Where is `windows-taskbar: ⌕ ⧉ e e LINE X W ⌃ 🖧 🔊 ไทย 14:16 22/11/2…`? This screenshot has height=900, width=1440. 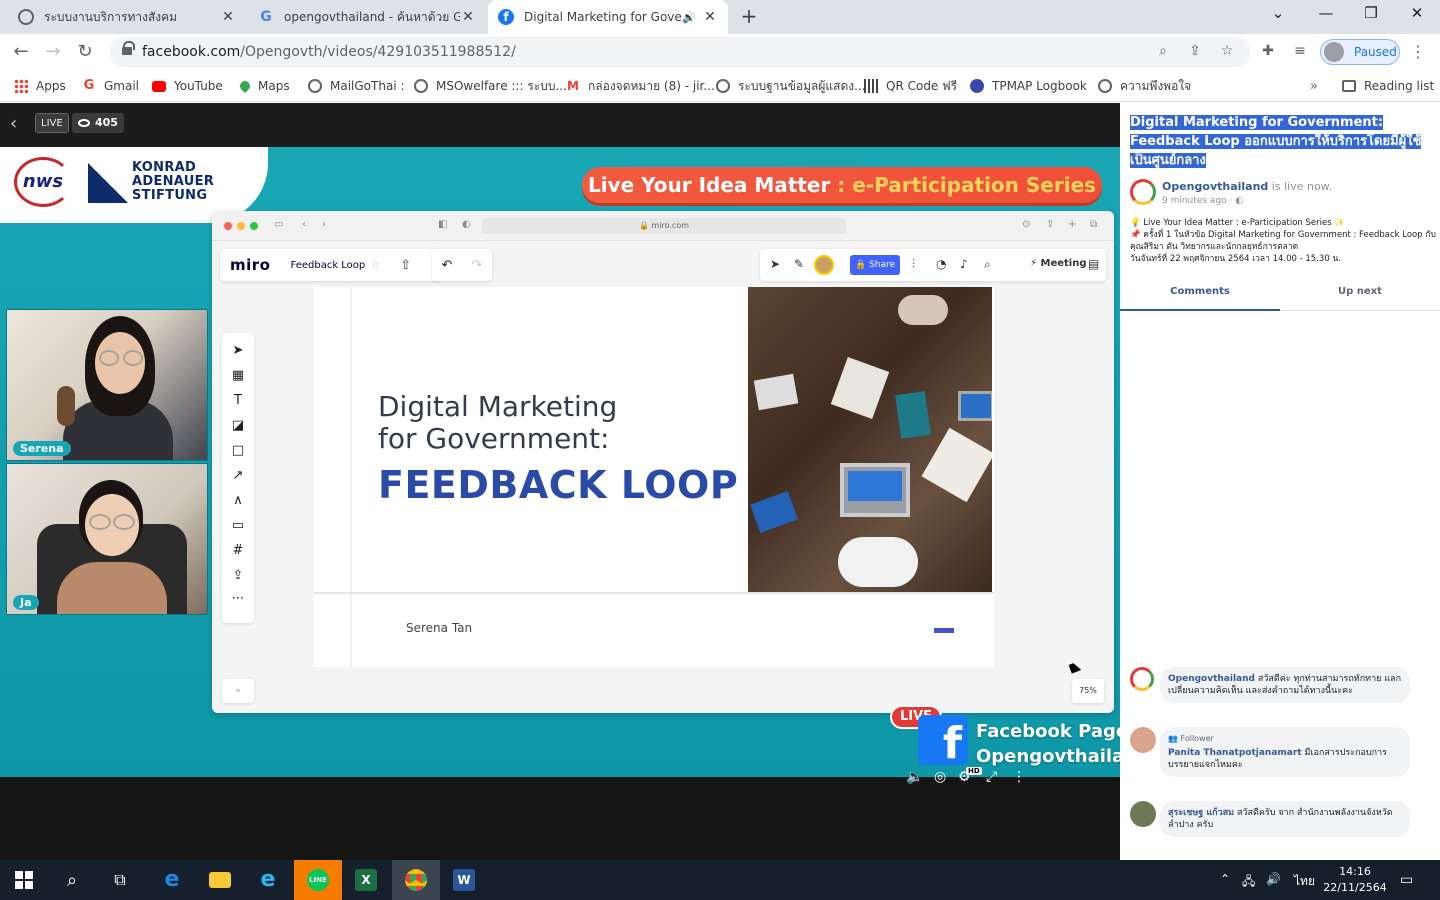
windows-taskbar: ⌕ ⧉ e e LINE X W ⌃ 🖧 🔊 ไทย 14:16 22/11/2… is located at coordinates (720, 880).